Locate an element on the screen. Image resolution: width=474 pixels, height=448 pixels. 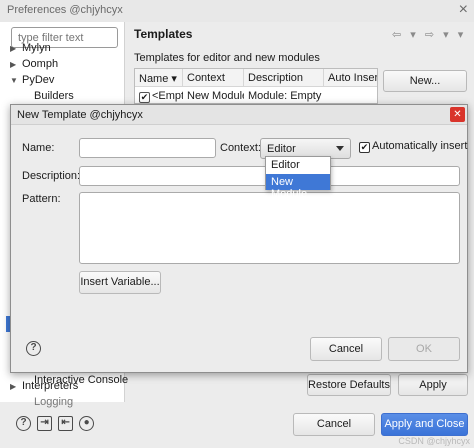
context-option-new-module: New Module is located at coordinates (298, 187).